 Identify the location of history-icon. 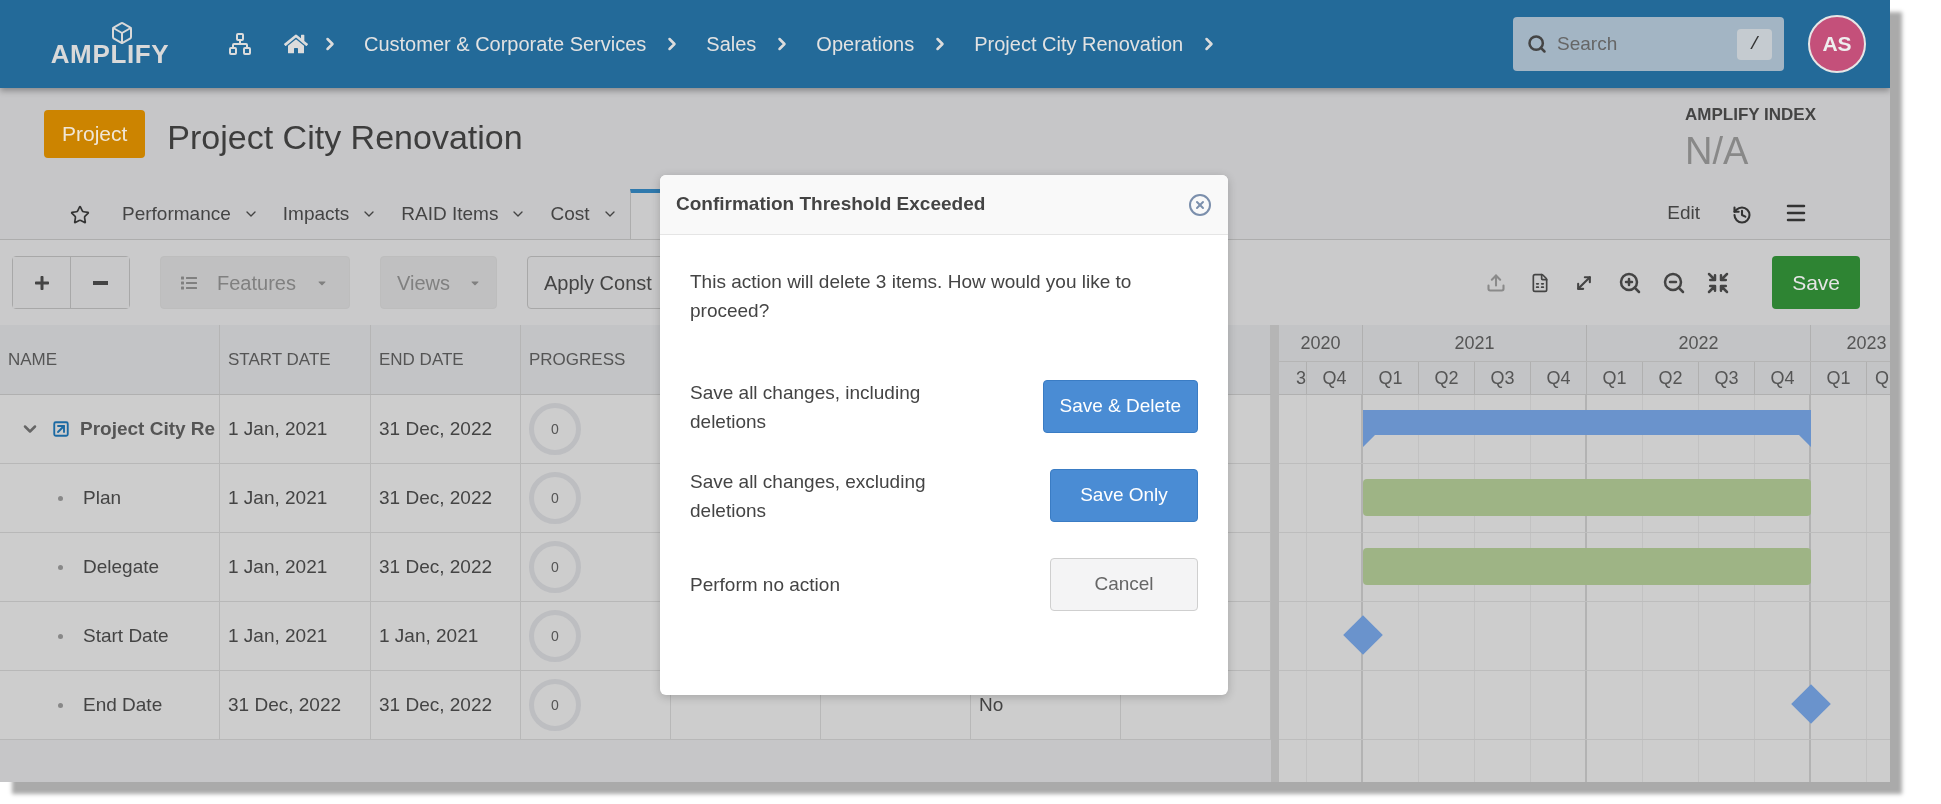
(1742, 215).